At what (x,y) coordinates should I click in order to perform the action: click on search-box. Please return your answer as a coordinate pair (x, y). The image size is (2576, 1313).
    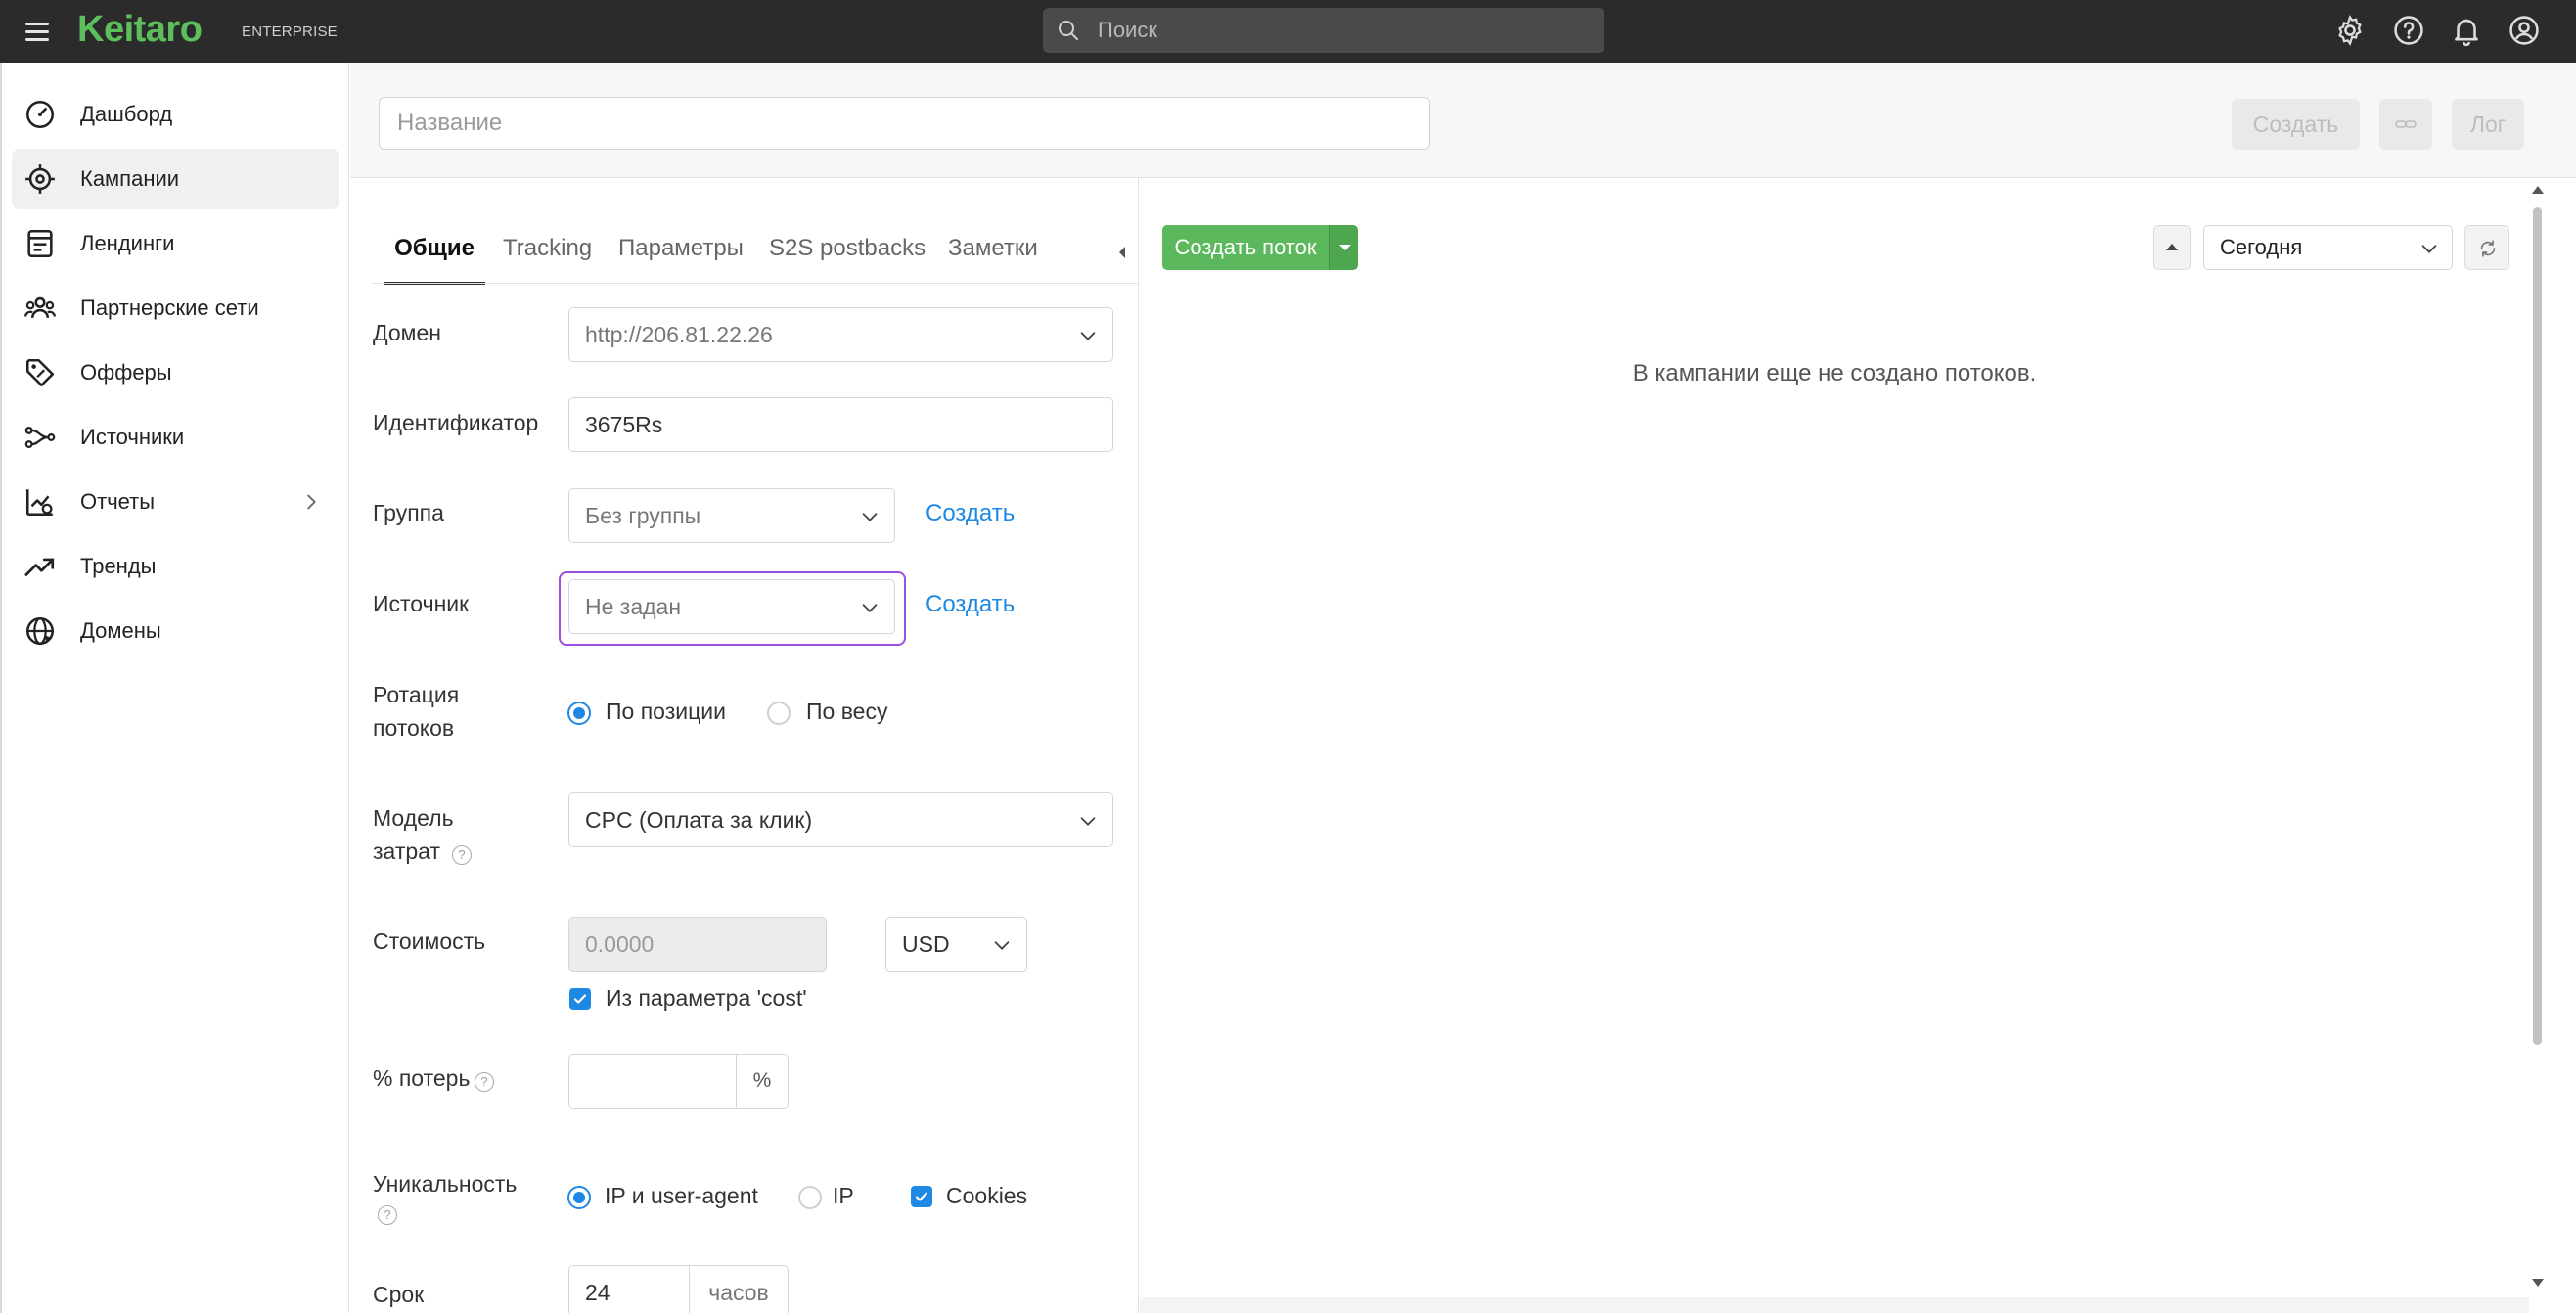
    Looking at the image, I should click on (1323, 30).